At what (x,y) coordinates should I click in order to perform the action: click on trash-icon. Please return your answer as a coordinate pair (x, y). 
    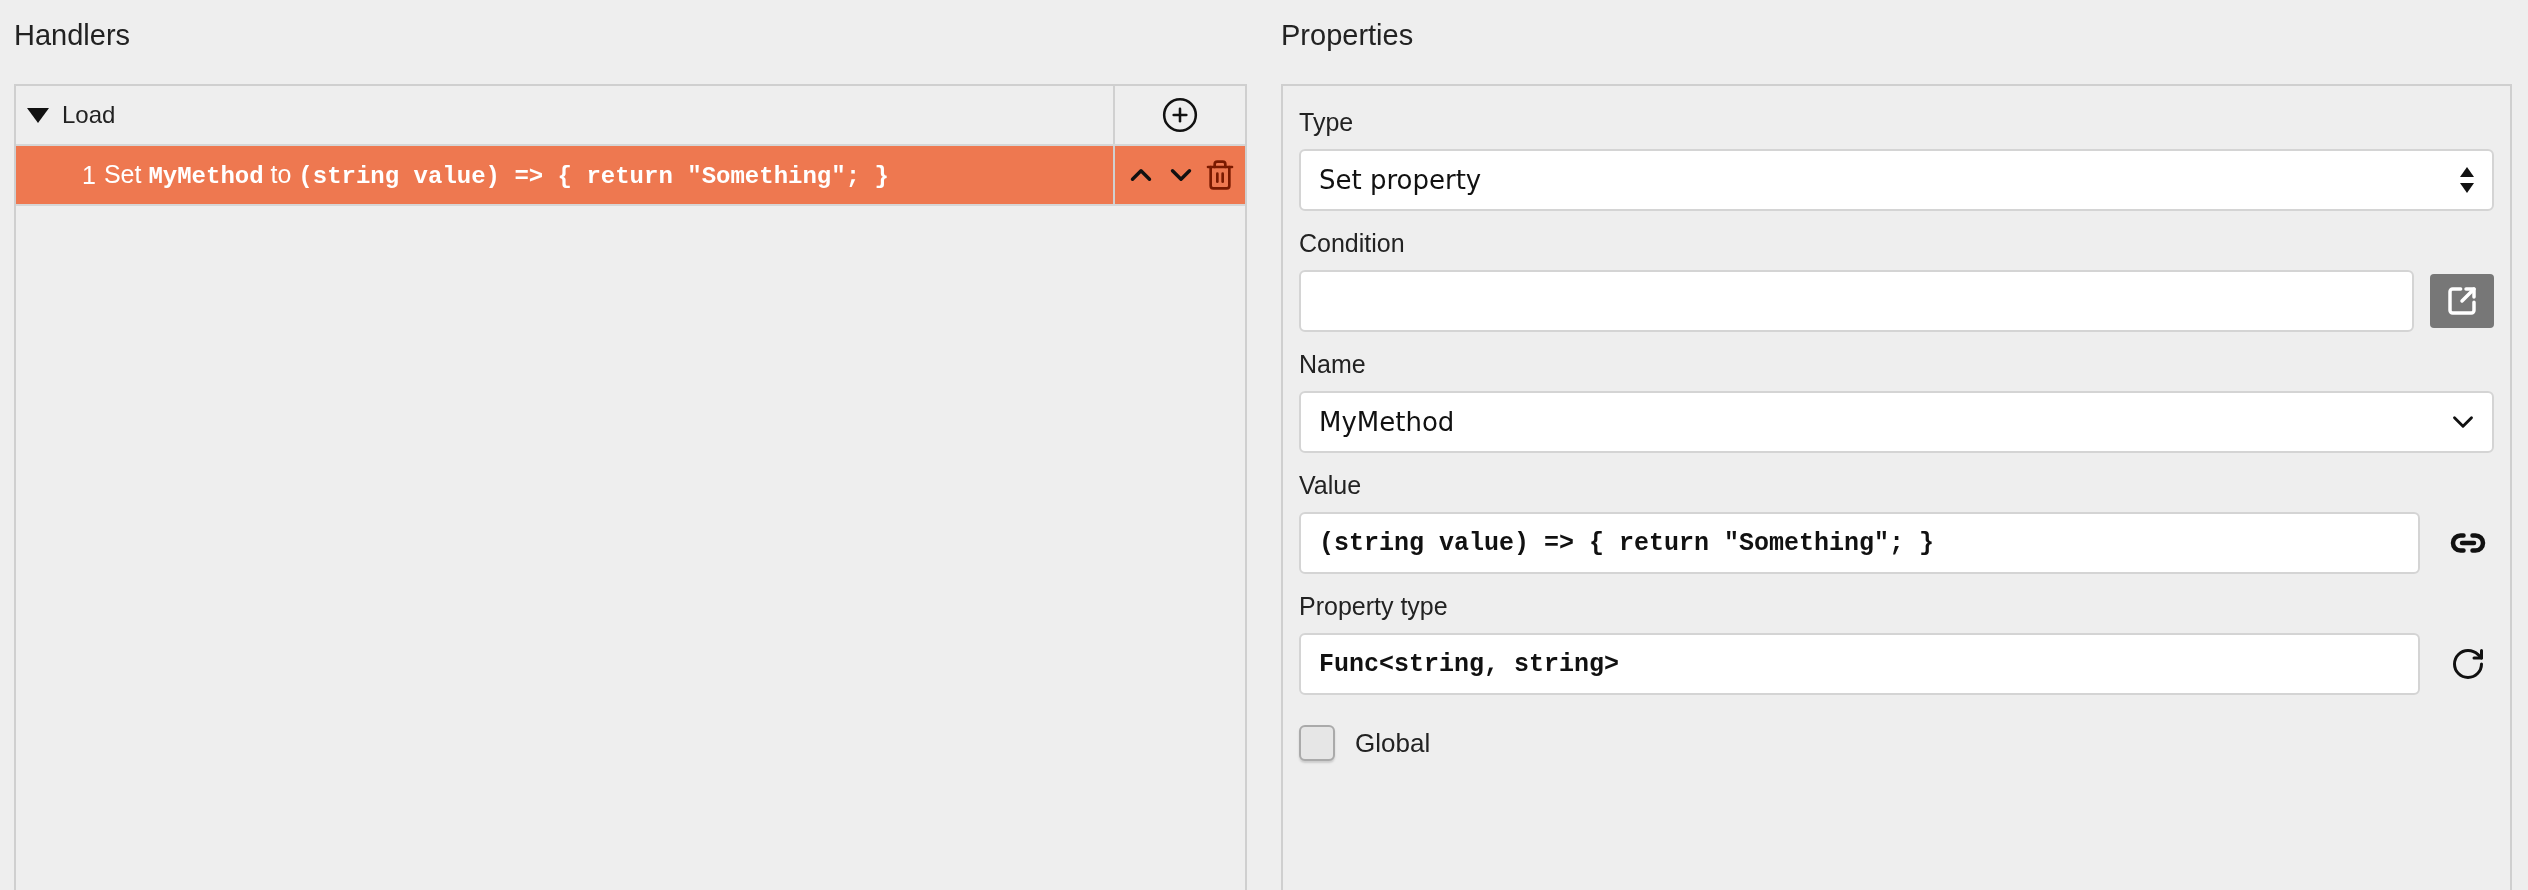
    Looking at the image, I should click on (1220, 175).